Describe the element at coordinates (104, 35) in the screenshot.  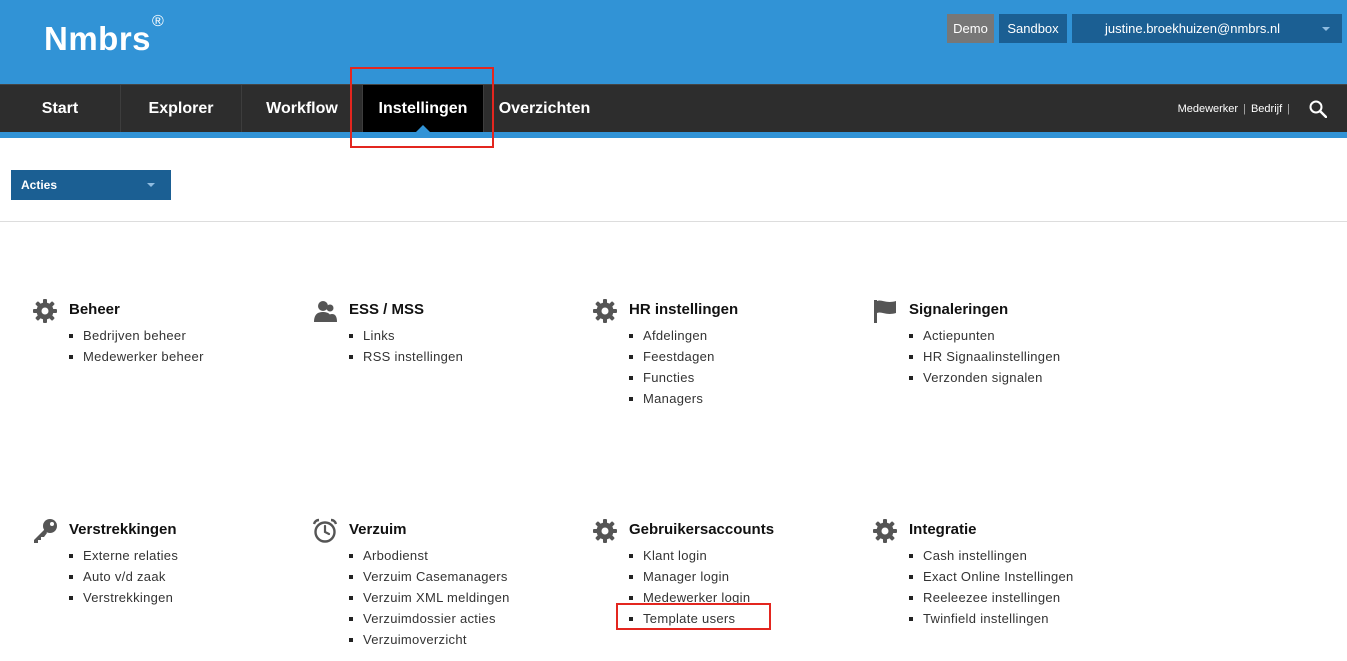
I see `nmbrs-logo: Nmbrs®` at that location.